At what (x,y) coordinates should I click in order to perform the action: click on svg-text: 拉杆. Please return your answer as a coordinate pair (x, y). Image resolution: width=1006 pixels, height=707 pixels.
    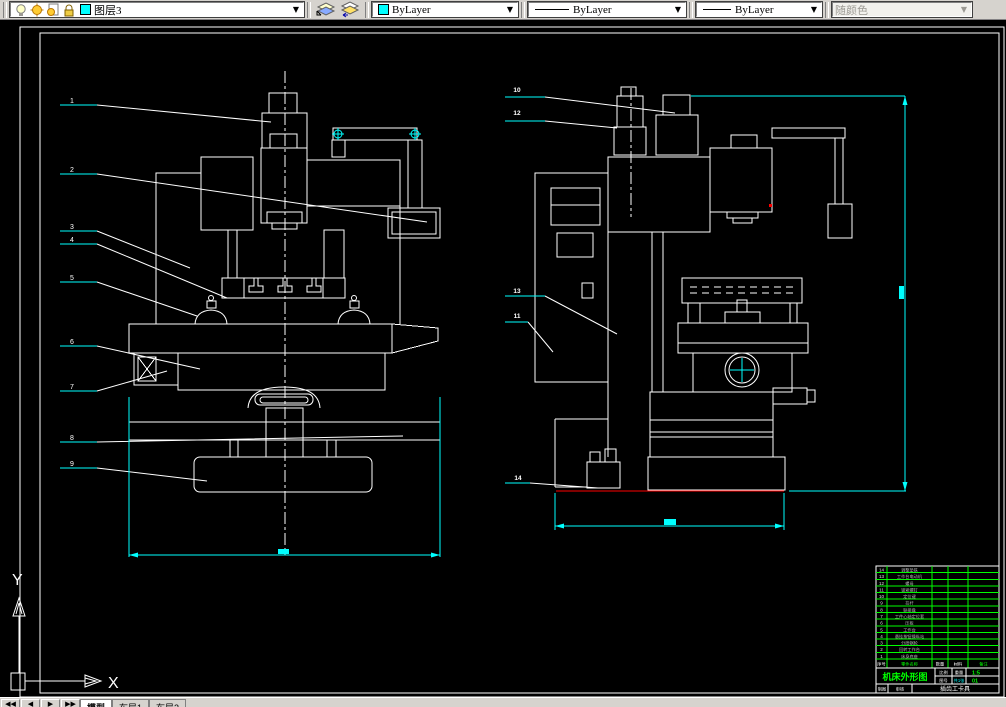
    Looking at the image, I should click on (909, 603).